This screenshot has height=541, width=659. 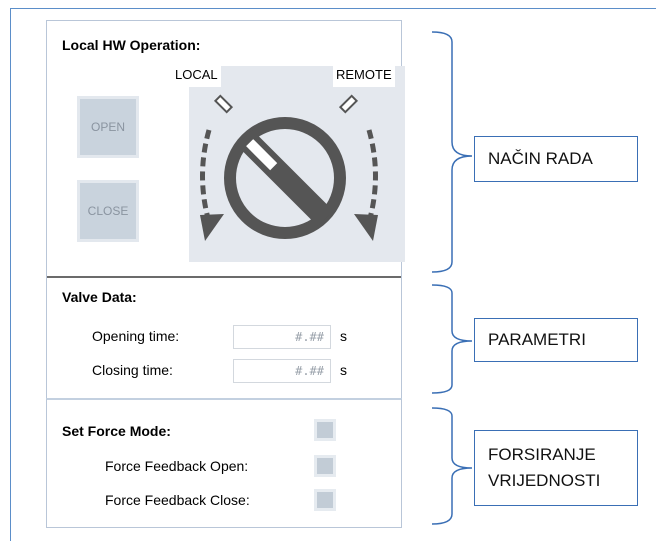 I want to click on section-divider, so click(x=224, y=277).